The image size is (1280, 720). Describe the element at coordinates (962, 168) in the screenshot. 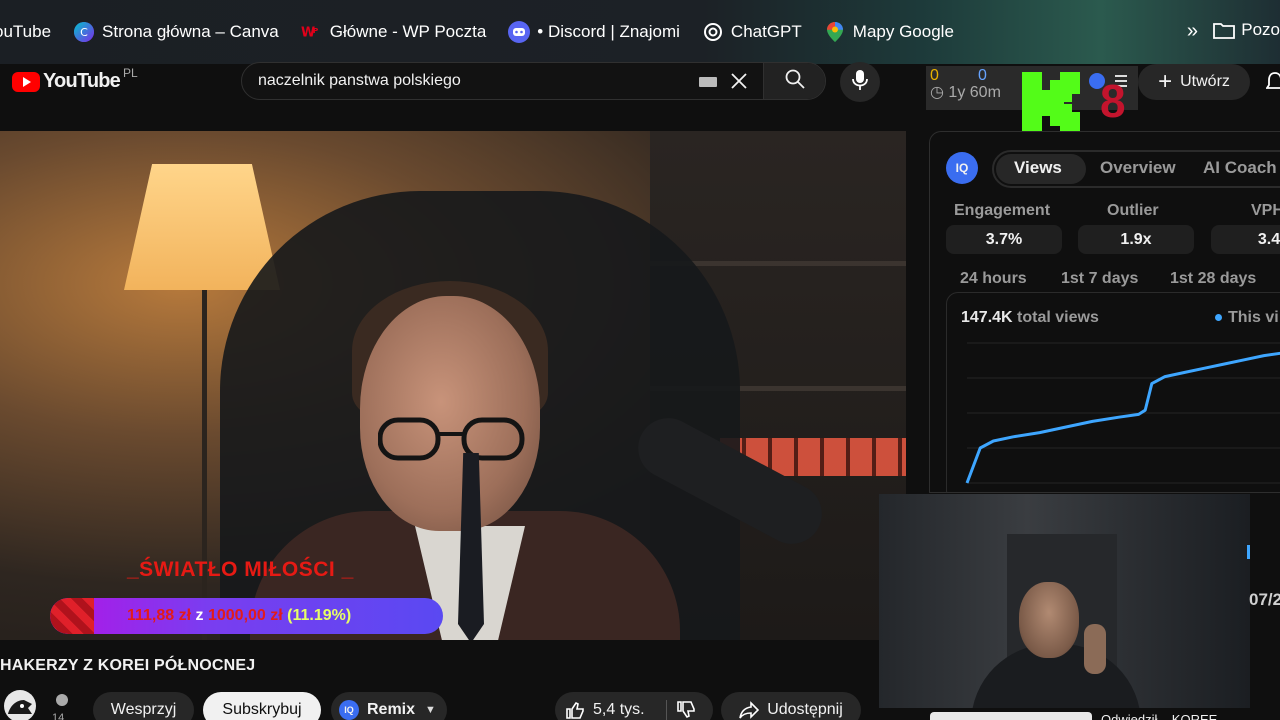

I see `vidiq-logo-icon: IQ` at that location.